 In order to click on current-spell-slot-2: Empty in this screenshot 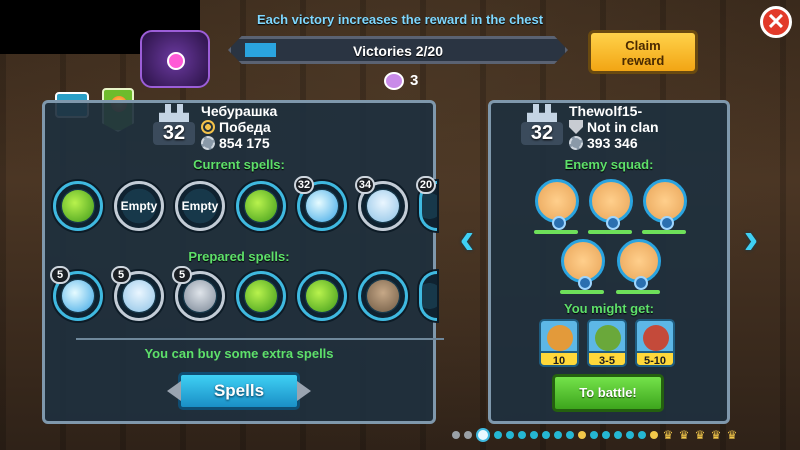, I will do `click(139, 206)`.